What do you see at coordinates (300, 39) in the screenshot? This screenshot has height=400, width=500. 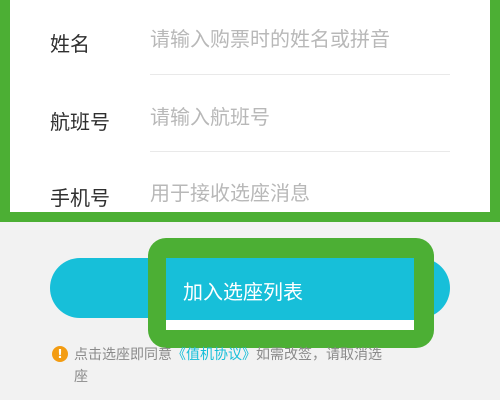 I see `name-input` at bounding box center [300, 39].